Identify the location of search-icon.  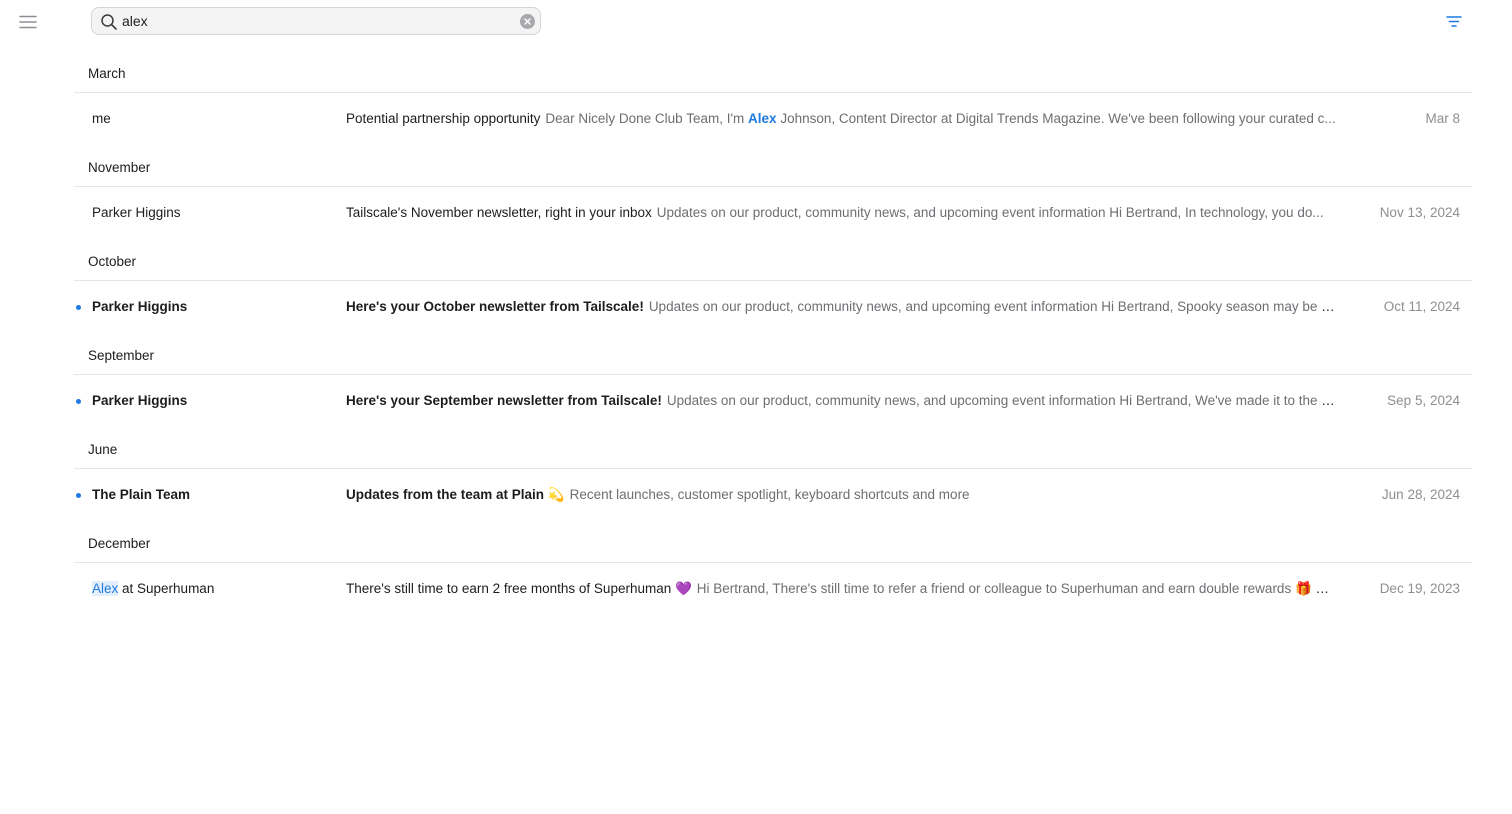
(109, 22).